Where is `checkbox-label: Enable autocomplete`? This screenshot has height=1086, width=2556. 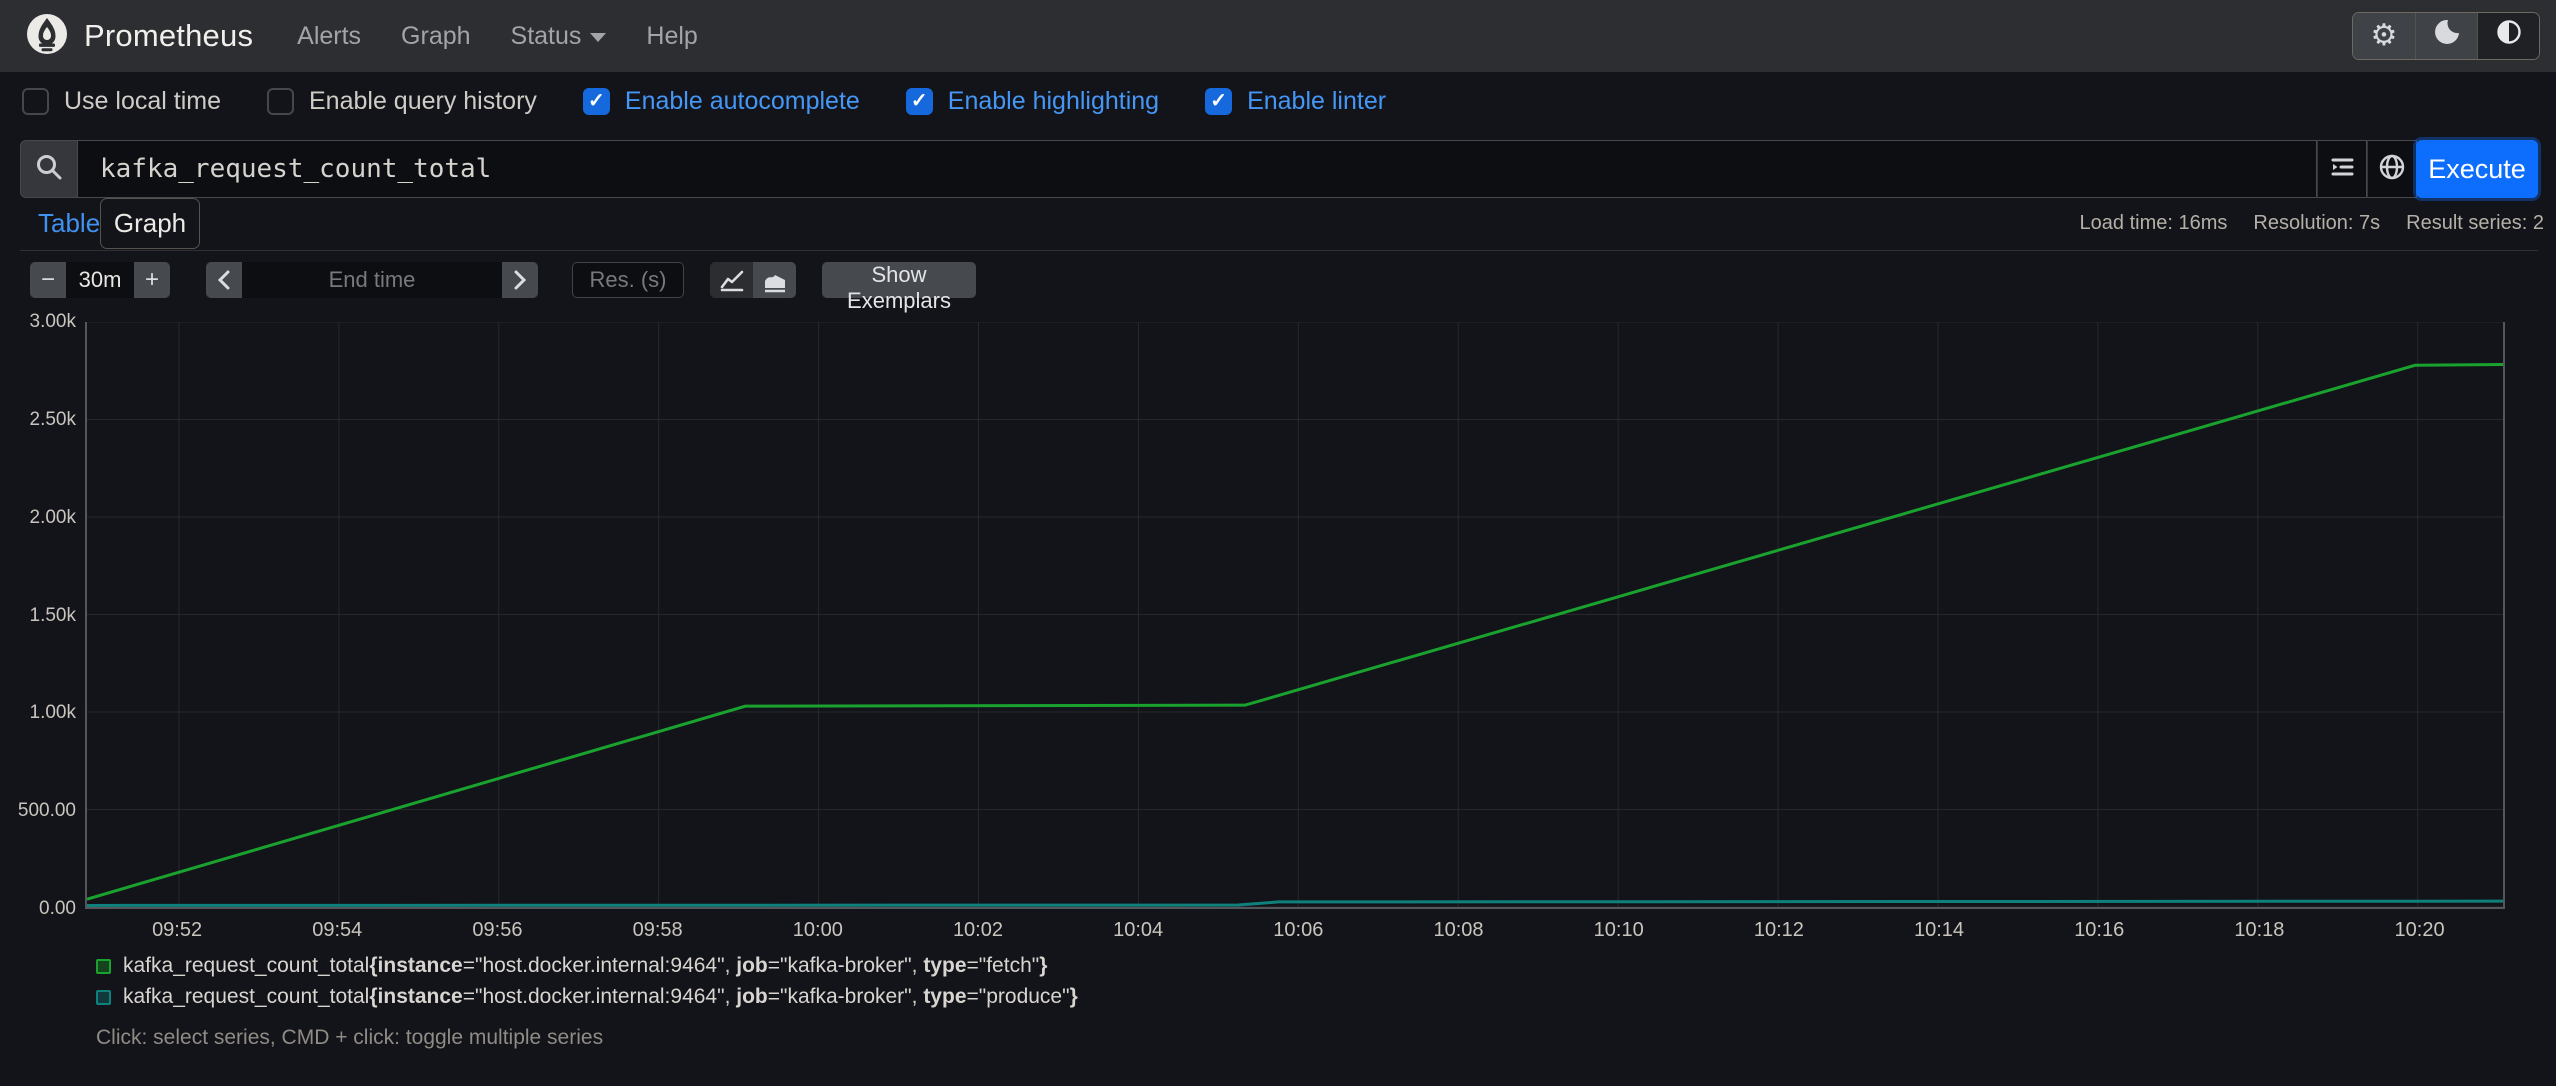 checkbox-label: Enable autocomplete is located at coordinates (742, 100).